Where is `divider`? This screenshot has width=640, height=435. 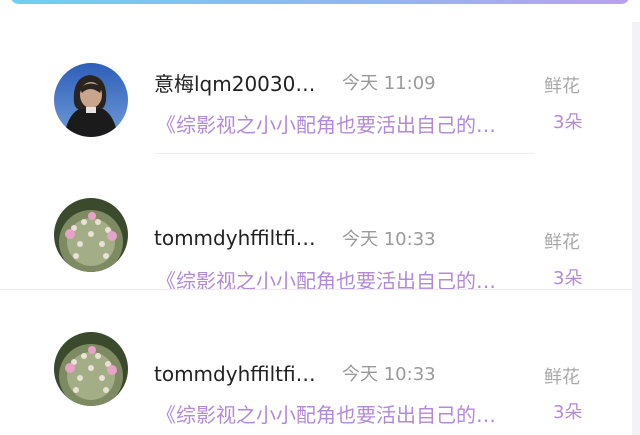 divider is located at coordinates (345, 153).